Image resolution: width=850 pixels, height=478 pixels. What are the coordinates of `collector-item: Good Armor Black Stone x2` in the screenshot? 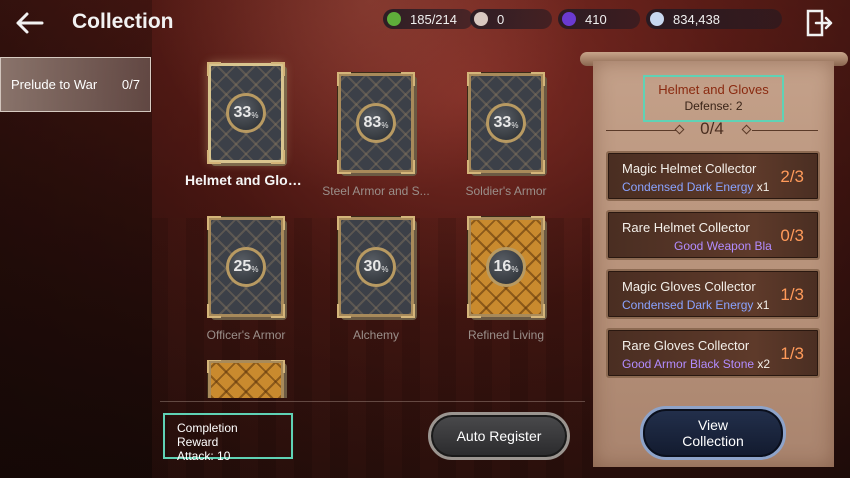 It's located at (696, 364).